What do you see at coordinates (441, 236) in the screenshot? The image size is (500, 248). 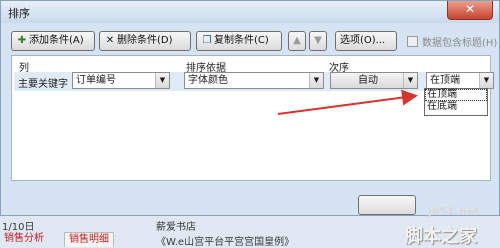 I see `watermark-logo-text: 脚本之家` at bounding box center [441, 236].